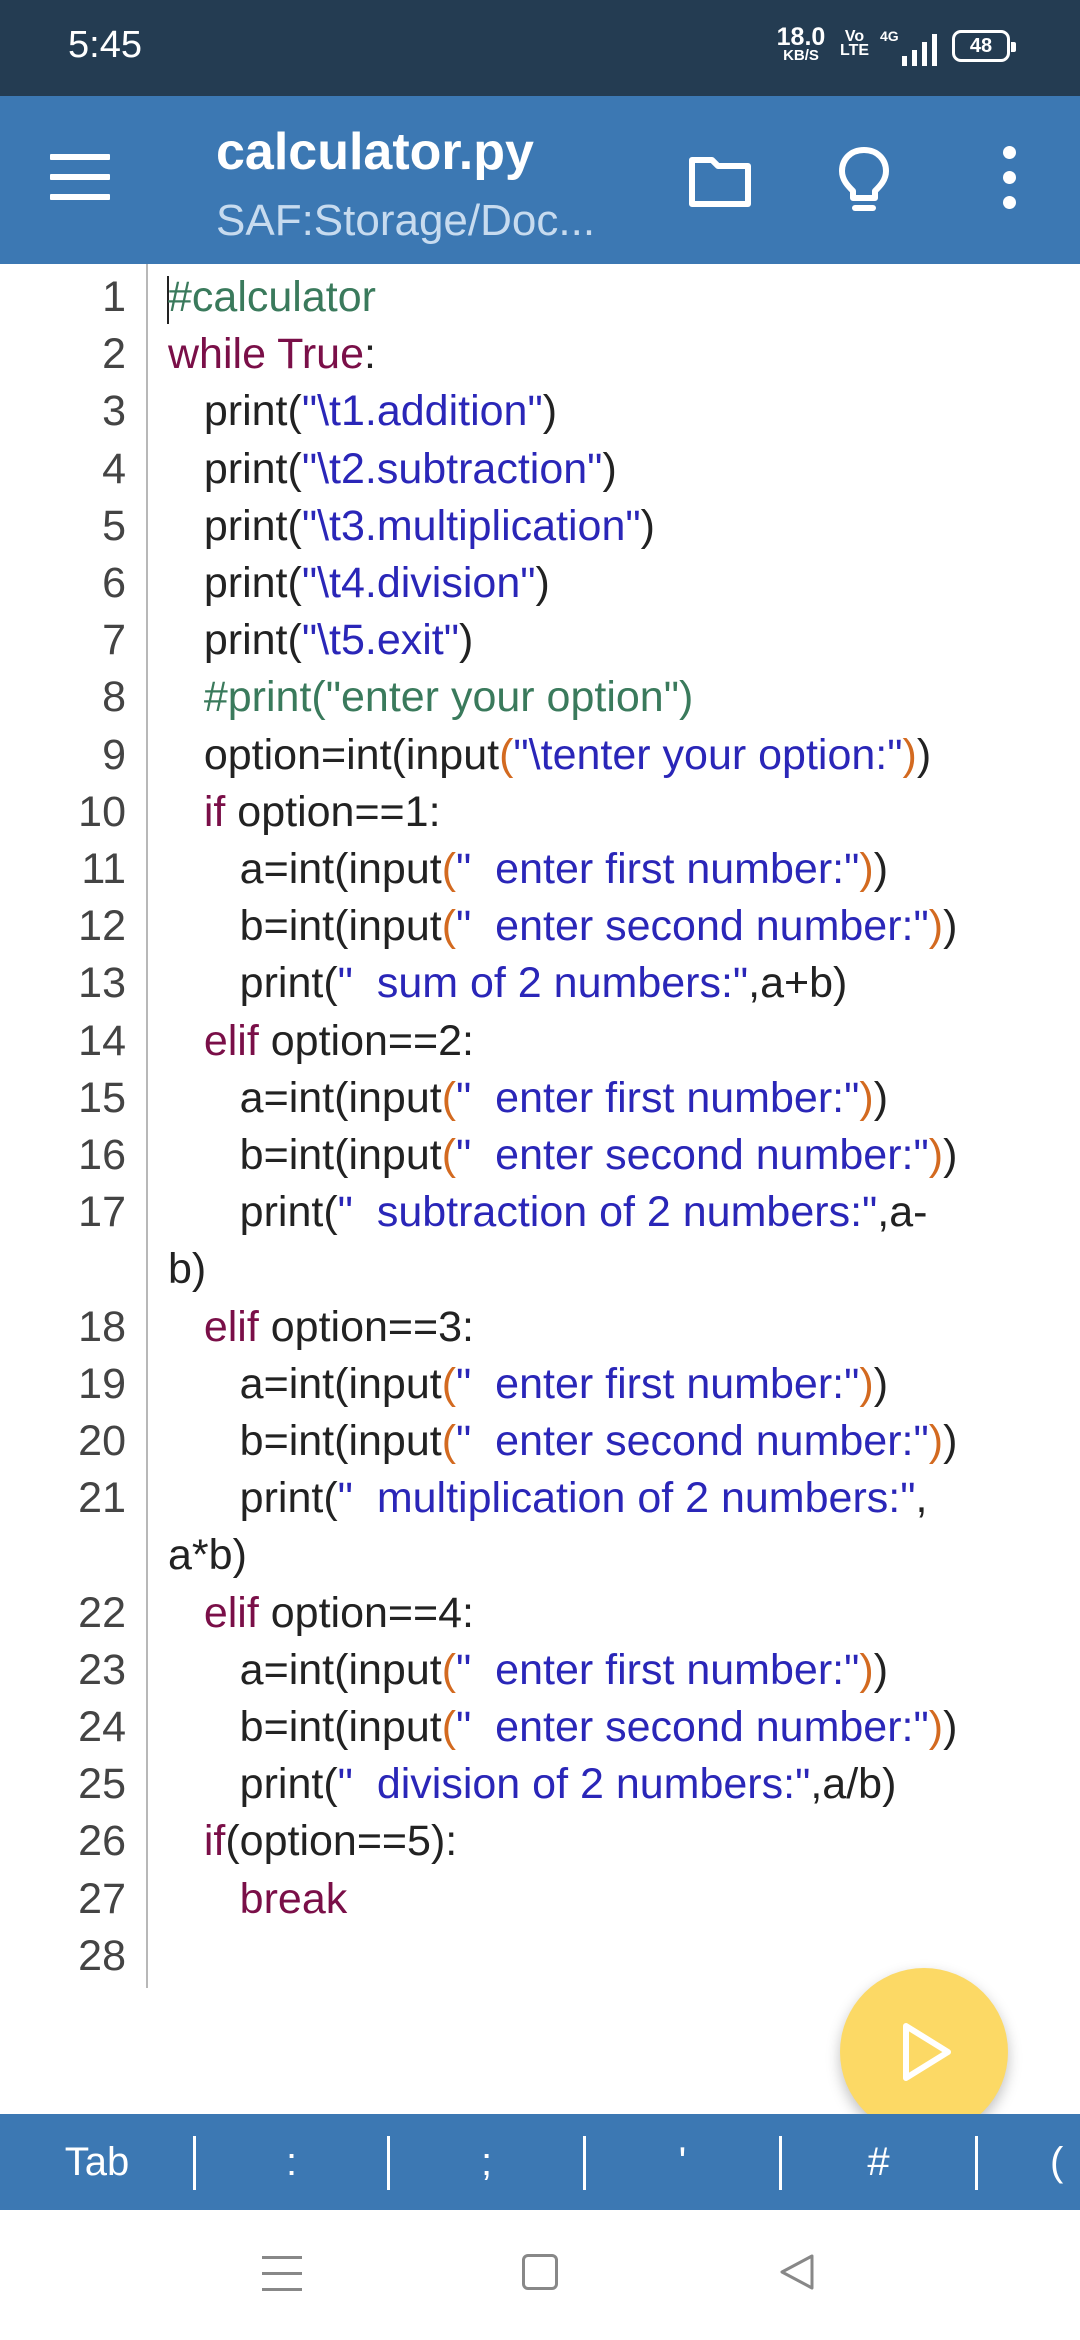 Image resolution: width=1080 pixels, height=2340 pixels. I want to click on line-number: 14, so click(102, 1040).